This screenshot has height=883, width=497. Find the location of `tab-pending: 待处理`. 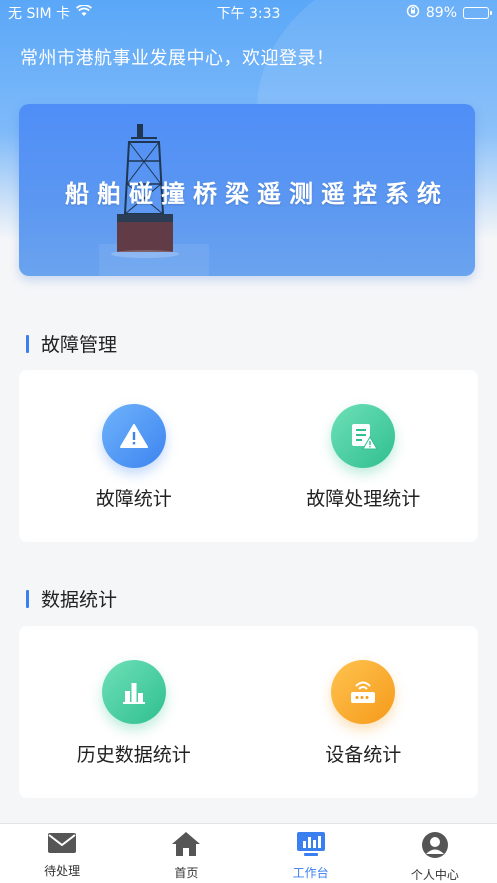

tab-pending: 待处理 is located at coordinates (62, 853).